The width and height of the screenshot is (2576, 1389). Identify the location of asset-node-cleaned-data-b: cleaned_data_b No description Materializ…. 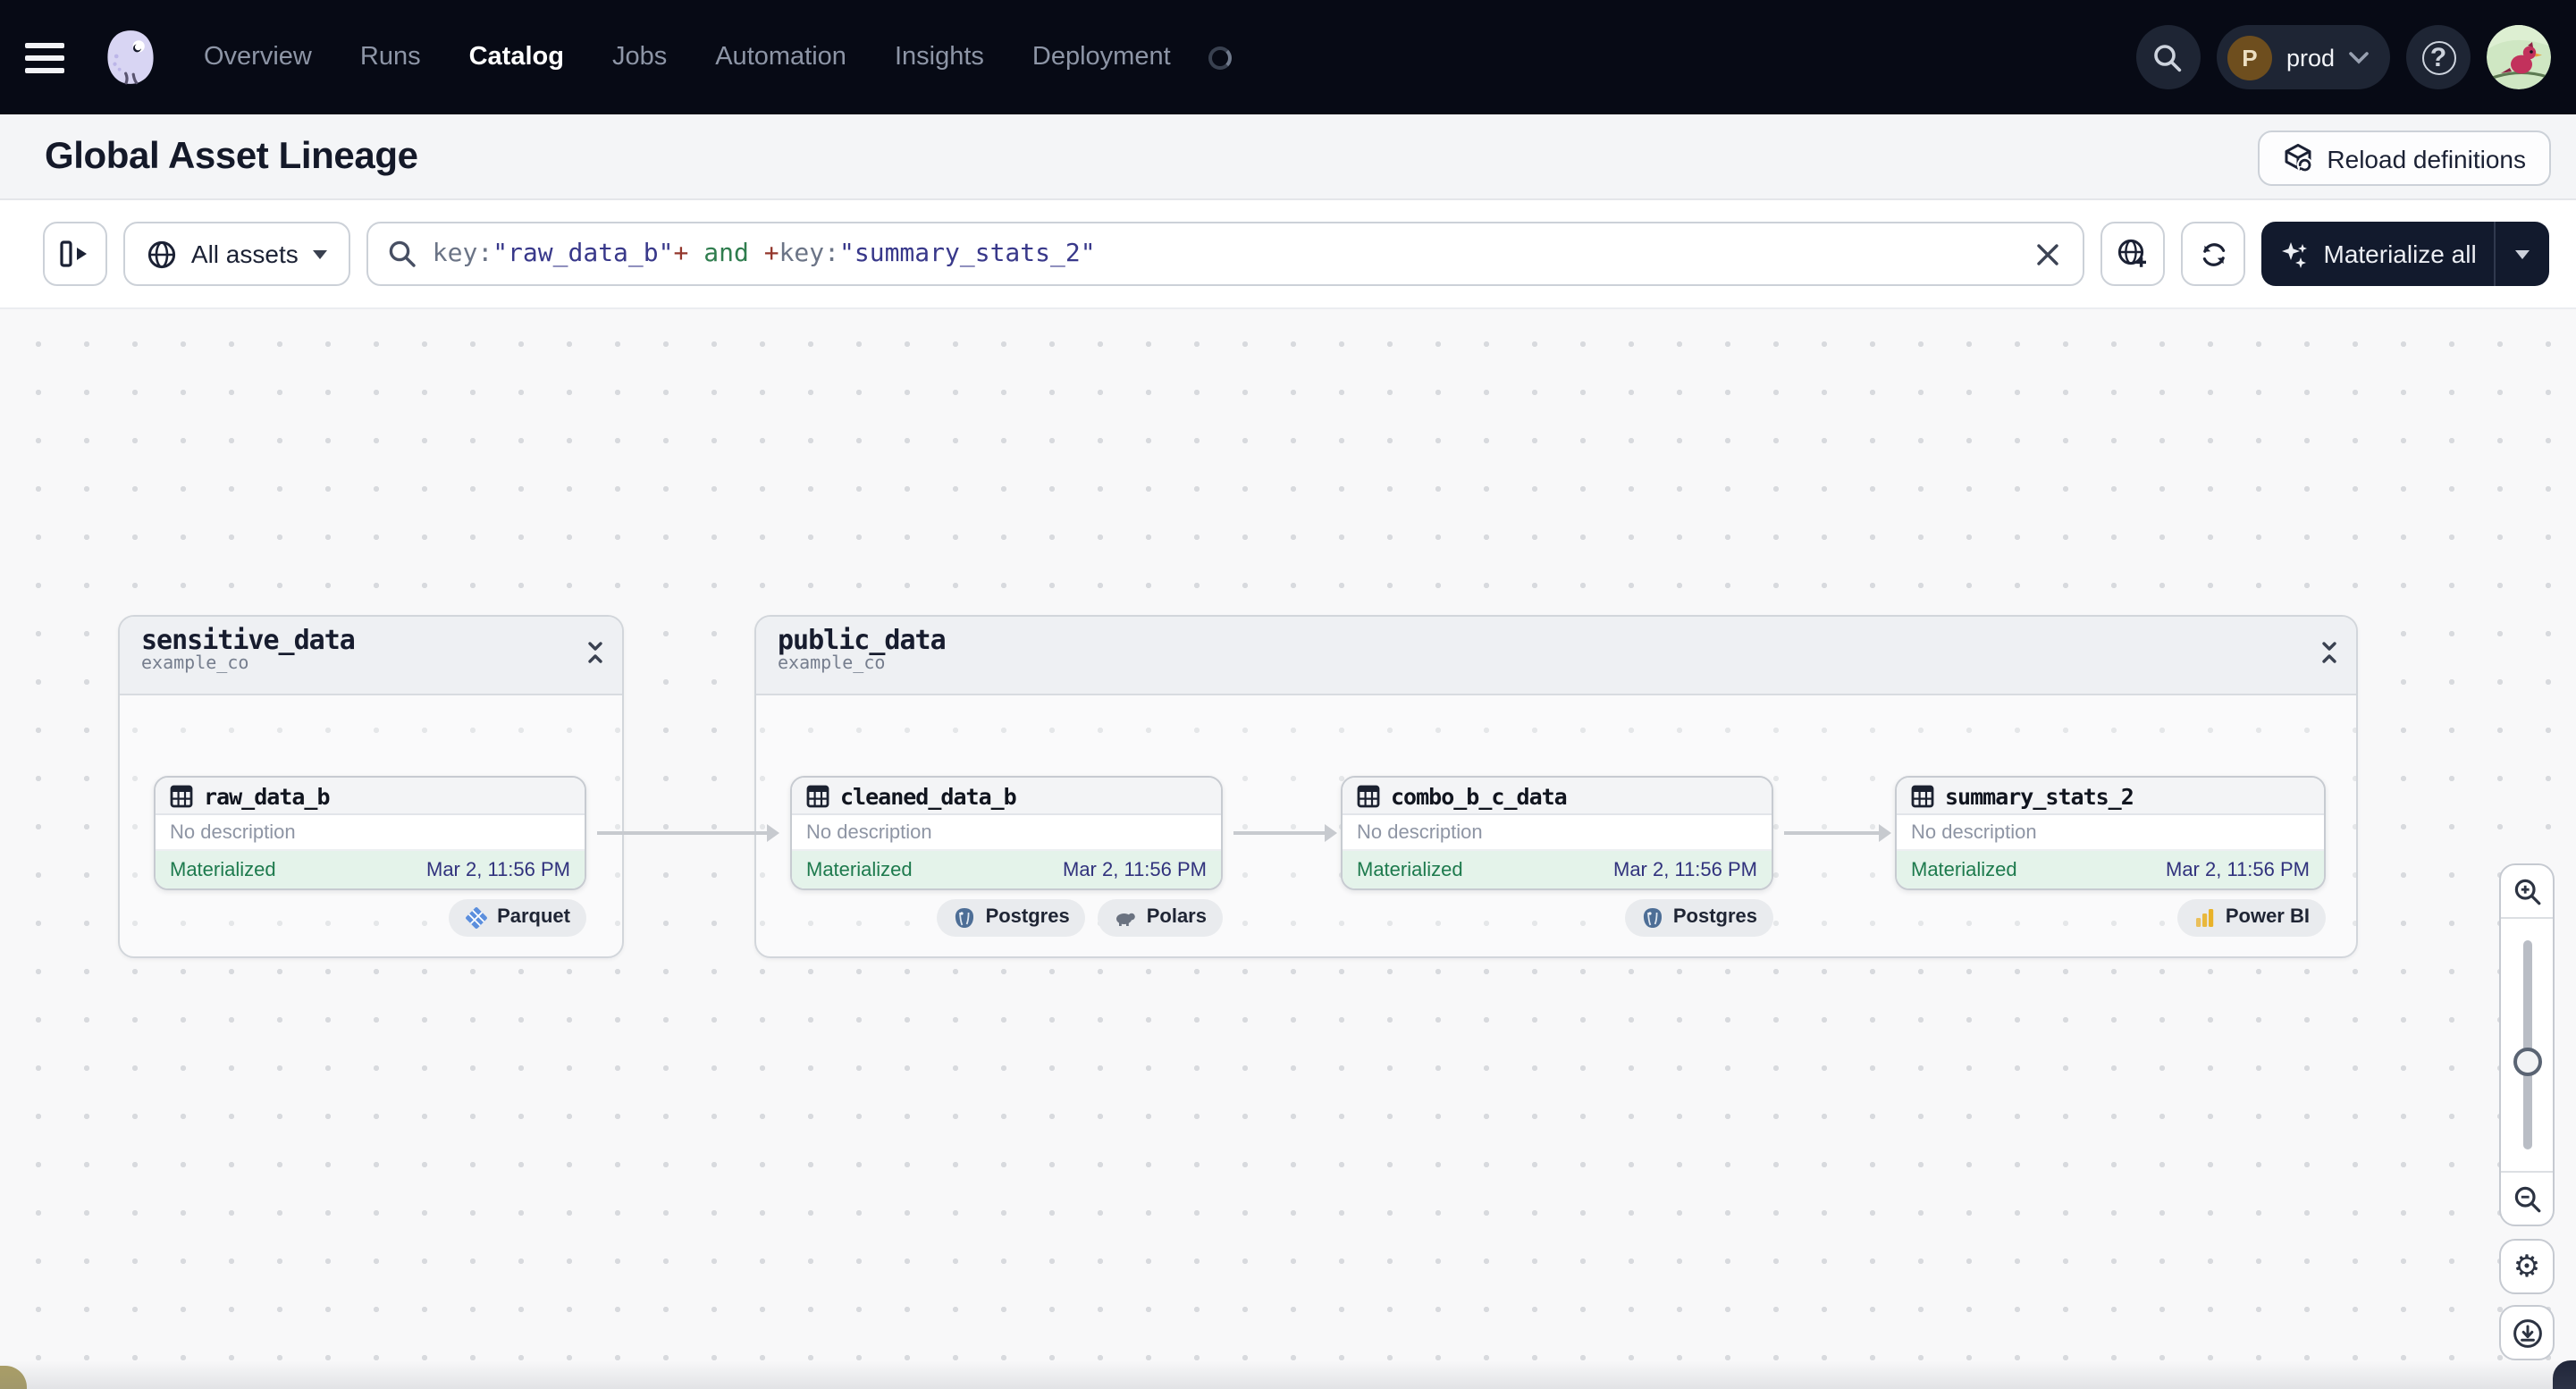
(1007, 833).